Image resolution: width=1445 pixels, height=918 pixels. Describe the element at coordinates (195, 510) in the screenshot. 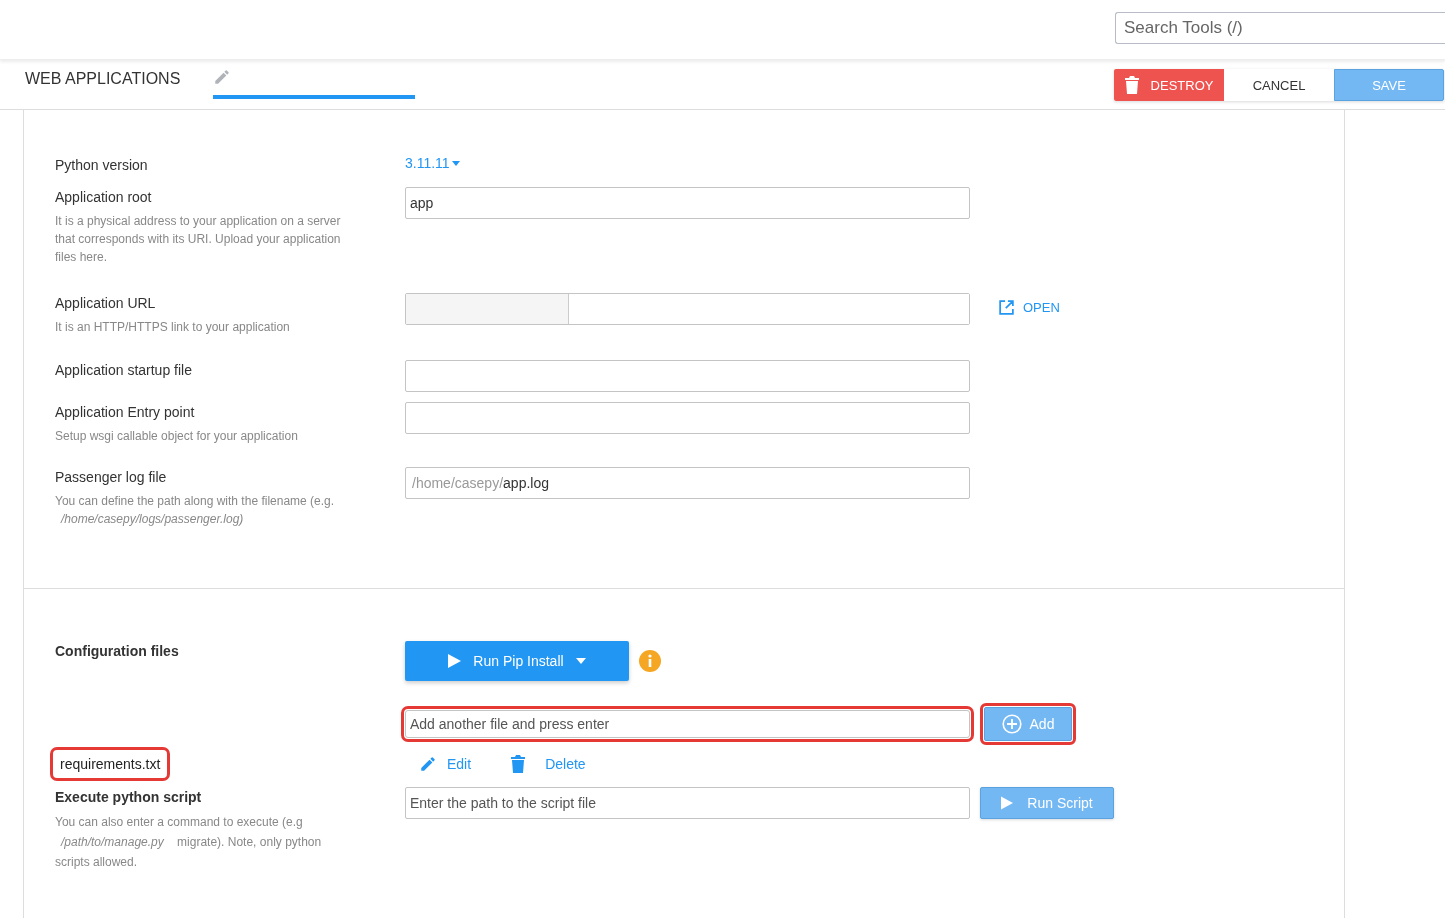

I see `help-text: You can define the path along with the filename (e.g. /home/casepy/logs/passenger.log)` at that location.